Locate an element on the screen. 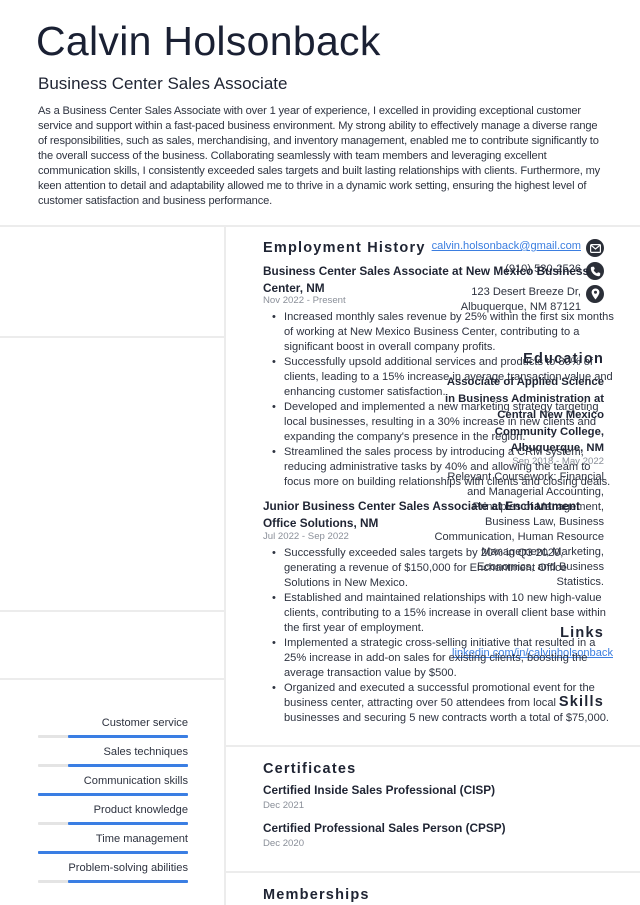  job-dates: Nov 2022 - Present is located at coordinates (304, 300).